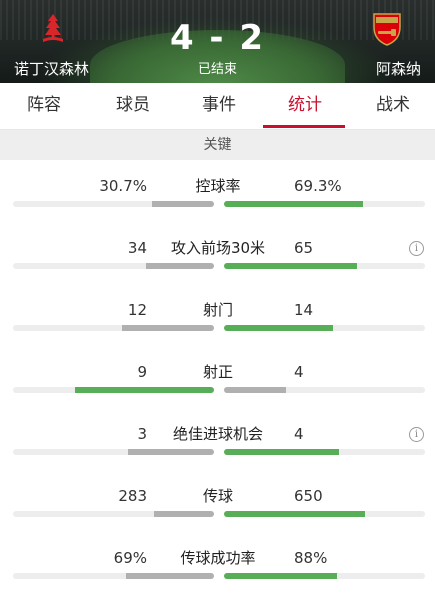 Image resolution: width=435 pixels, height=606 pixels. Describe the element at coordinates (217, 203) in the screenshot. I see `stat-row-possession: 30.7% 控球率 69.3%` at that location.